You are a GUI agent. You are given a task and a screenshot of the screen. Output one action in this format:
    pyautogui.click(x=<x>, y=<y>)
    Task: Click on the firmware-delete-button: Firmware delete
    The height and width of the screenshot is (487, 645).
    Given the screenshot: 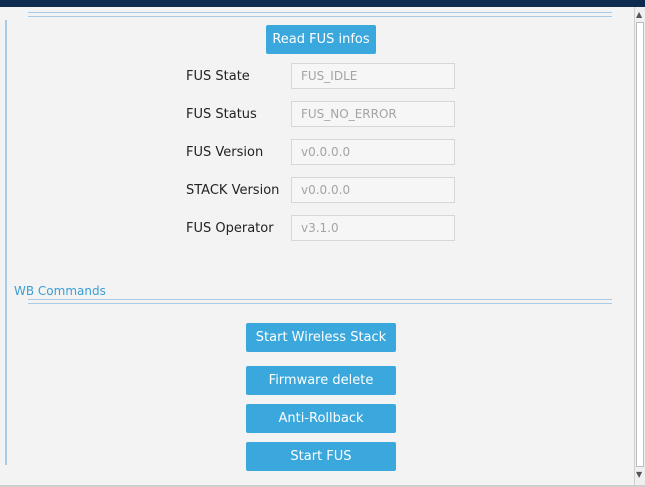 What is the action you would take?
    pyautogui.click(x=321, y=380)
    